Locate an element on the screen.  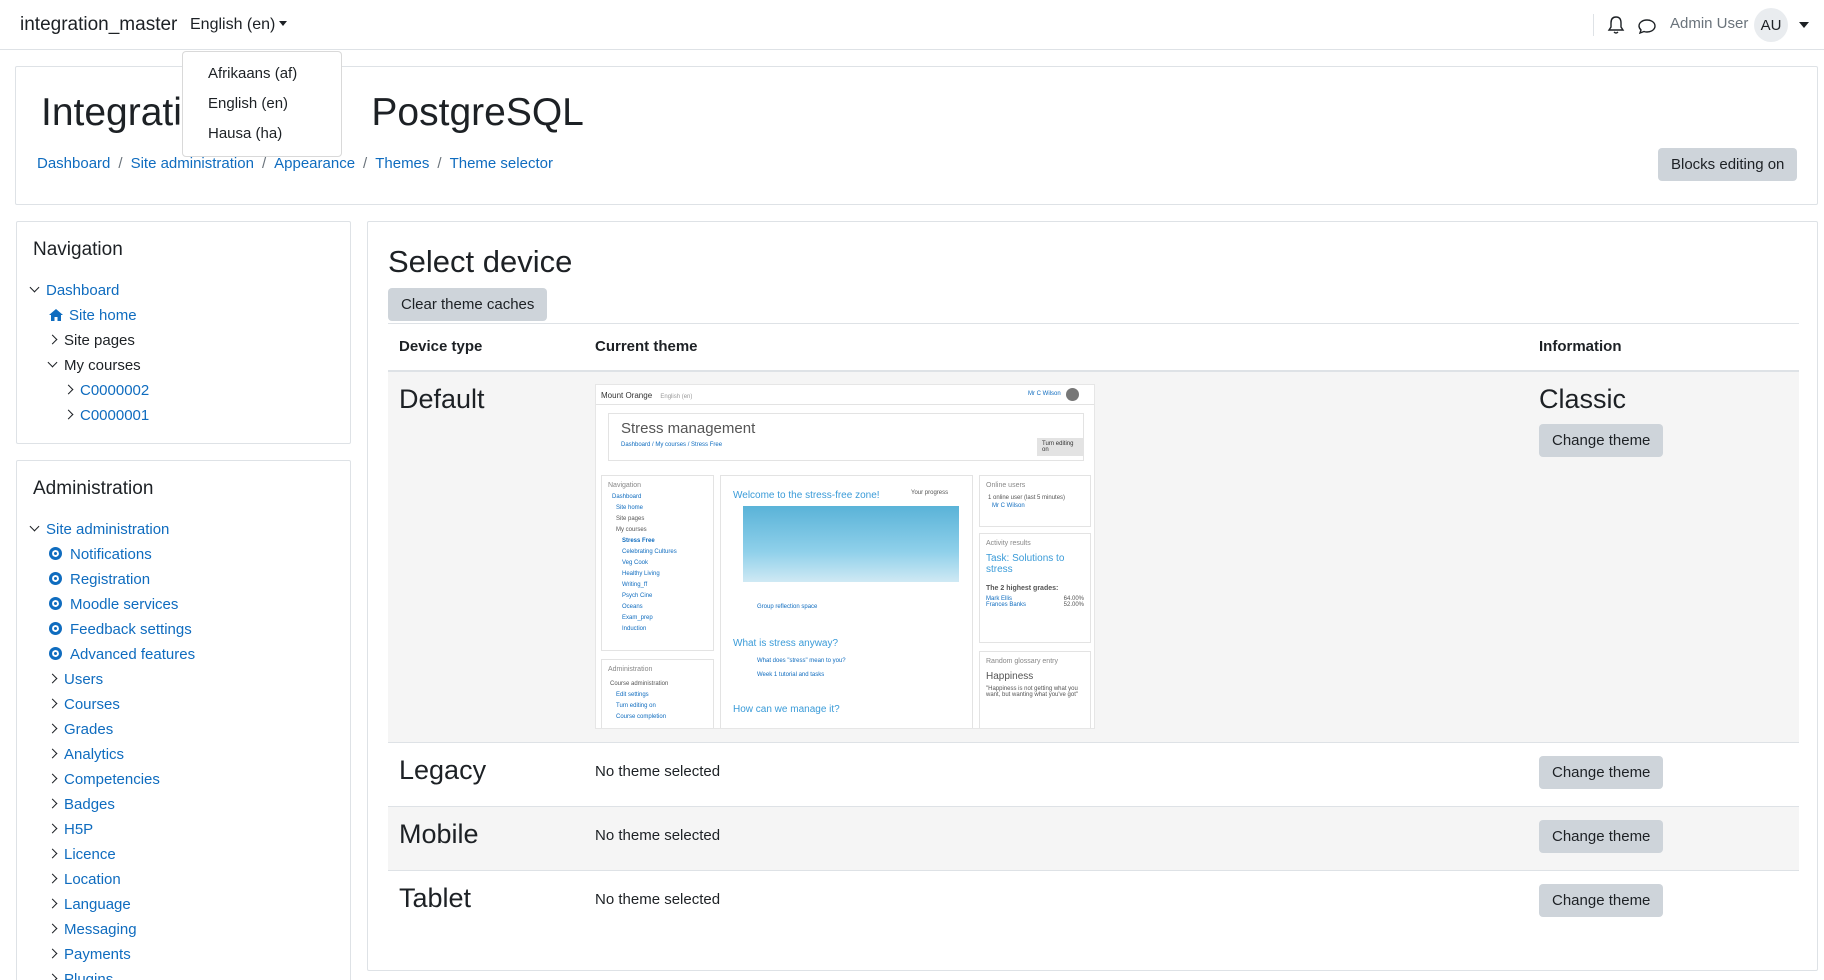
admin-item-moodle-services: Moodle services is located at coordinates (113, 604).